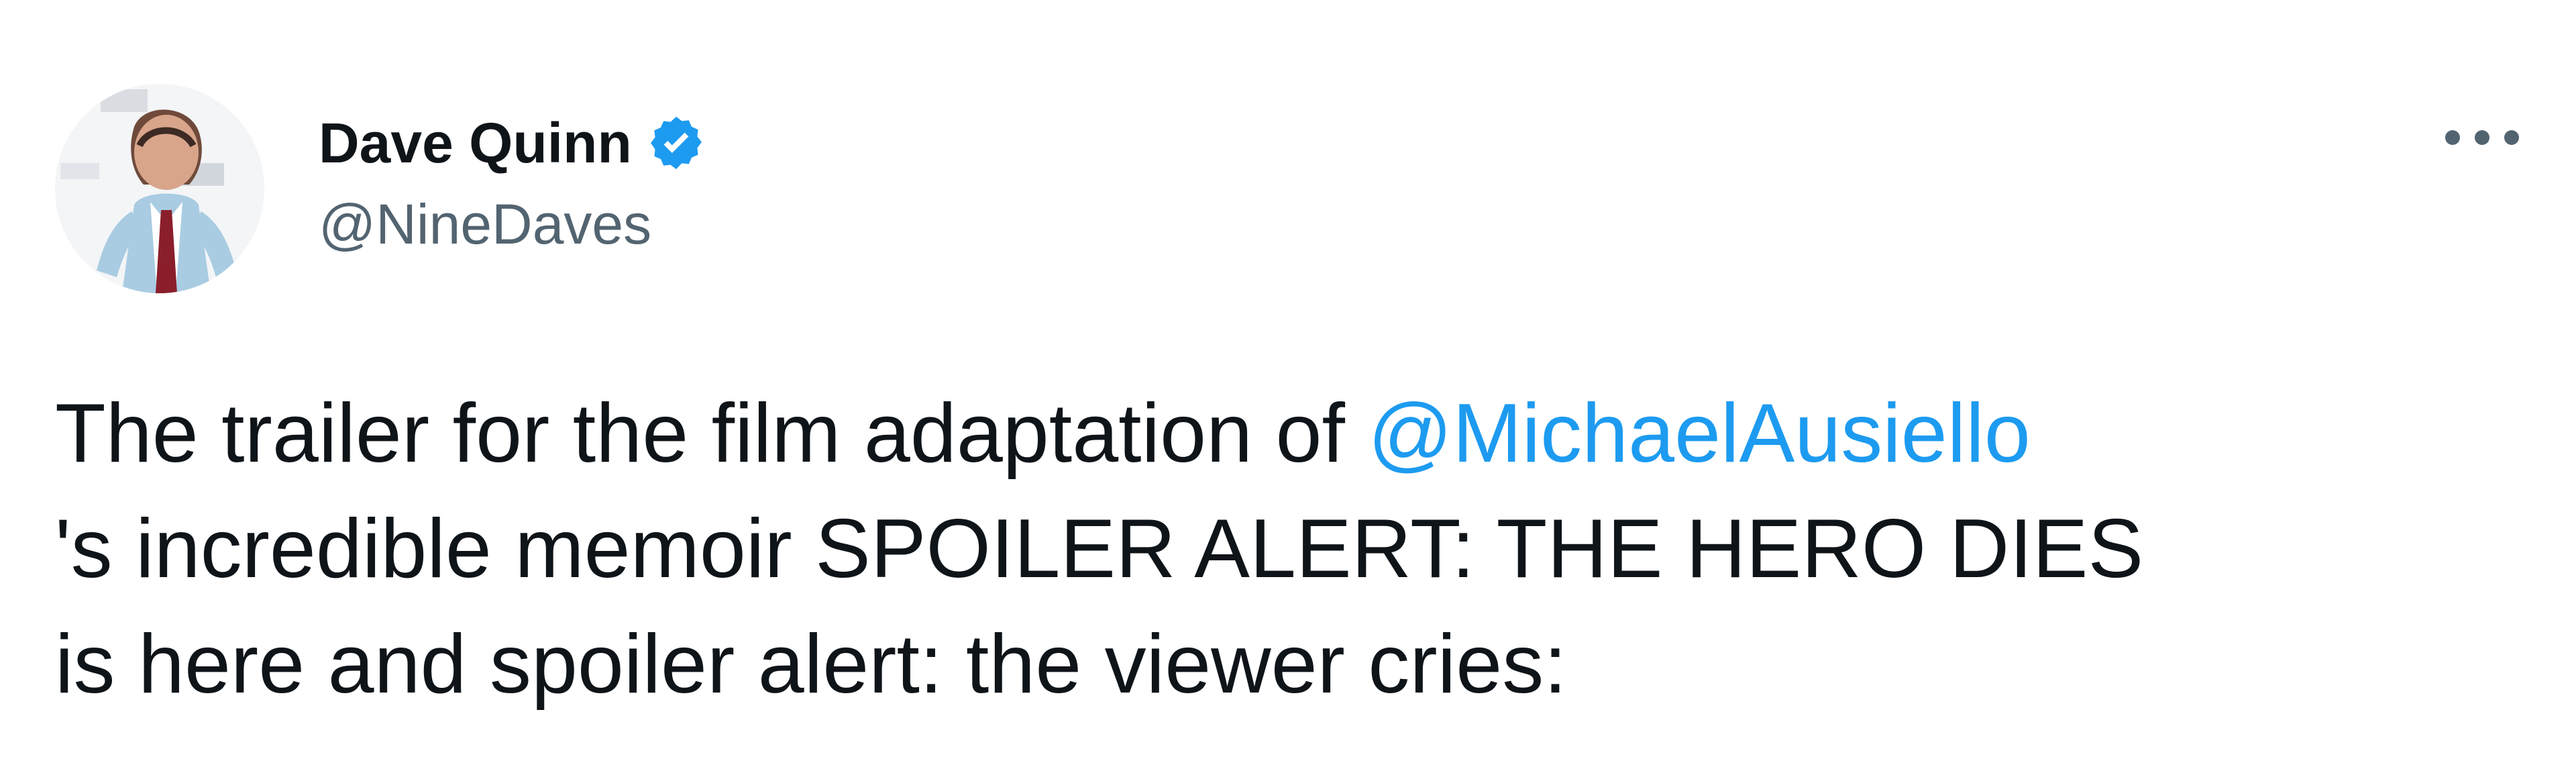 The image size is (2576, 765). I want to click on avatar-image, so click(159, 189).